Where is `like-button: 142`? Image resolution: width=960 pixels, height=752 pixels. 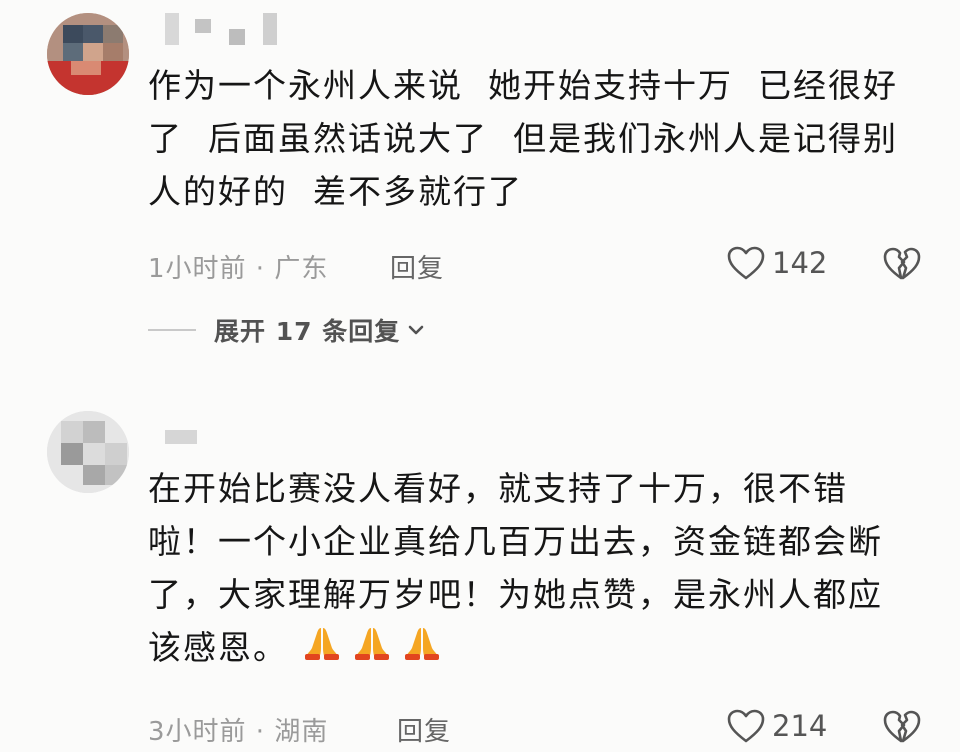 like-button: 142 is located at coordinates (776, 263).